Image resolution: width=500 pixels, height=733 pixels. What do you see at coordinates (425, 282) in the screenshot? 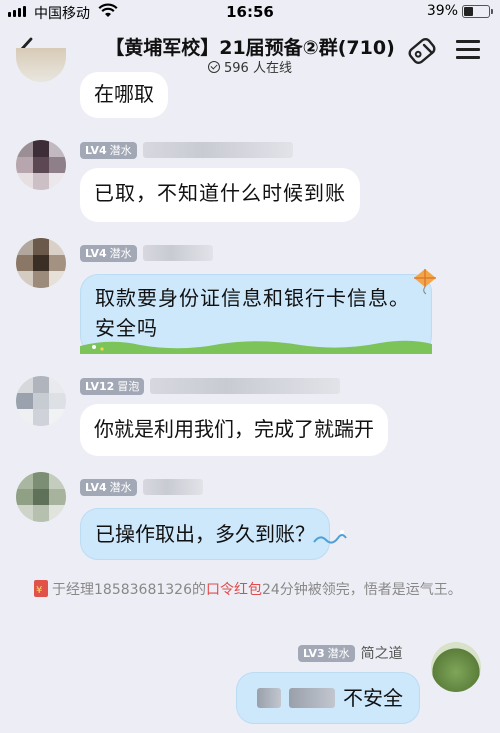
I see `kite-icon` at bounding box center [425, 282].